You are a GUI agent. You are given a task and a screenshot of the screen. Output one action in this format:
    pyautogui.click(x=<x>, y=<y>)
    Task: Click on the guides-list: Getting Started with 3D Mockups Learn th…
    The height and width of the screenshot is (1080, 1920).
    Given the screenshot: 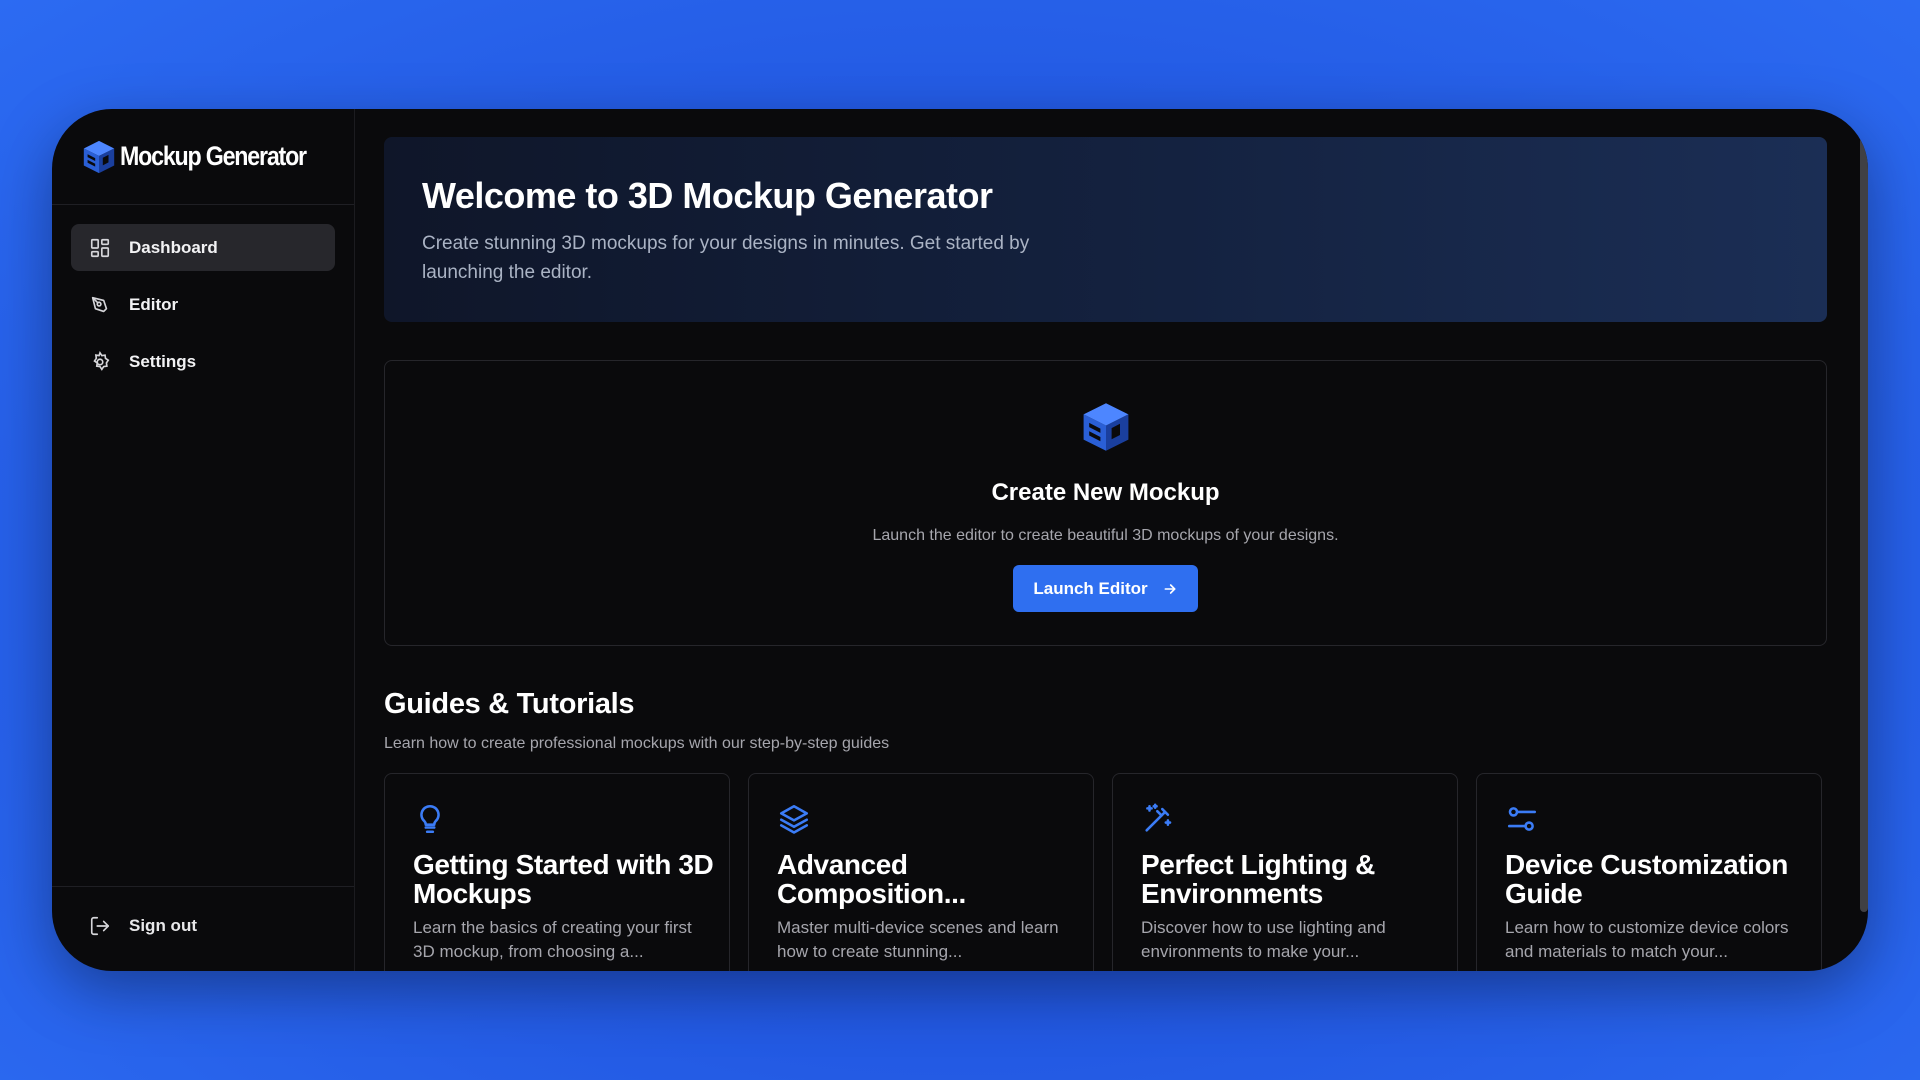 What is the action you would take?
    pyautogui.click(x=1126, y=872)
    